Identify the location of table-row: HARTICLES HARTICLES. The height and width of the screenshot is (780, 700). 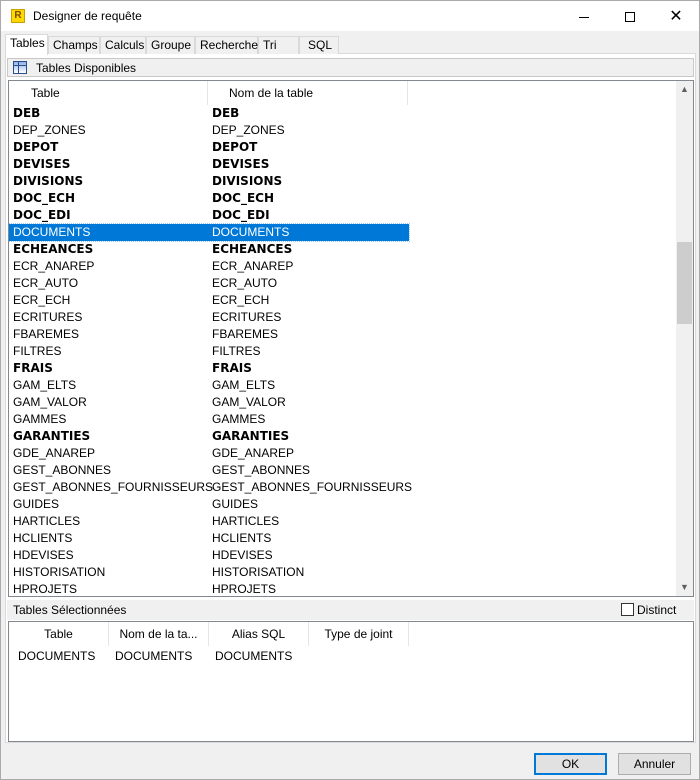
(209, 521).